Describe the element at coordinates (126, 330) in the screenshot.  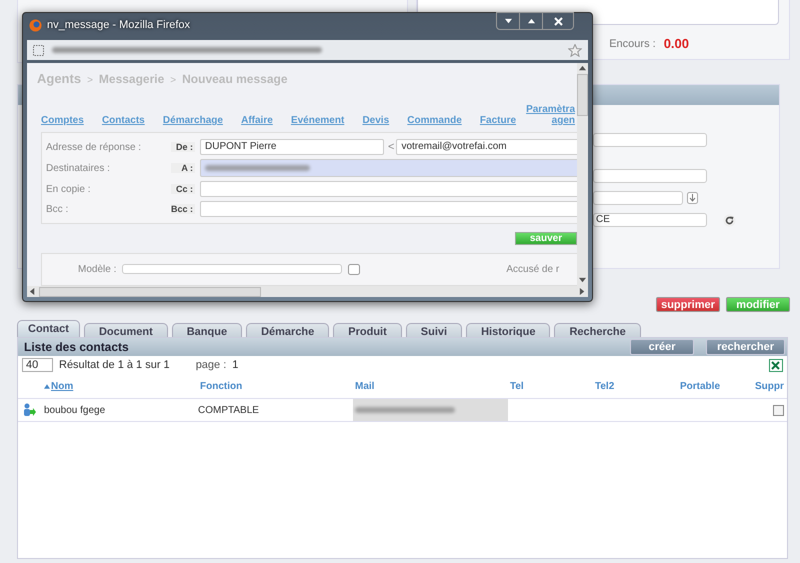
I see `tab: Document` at that location.